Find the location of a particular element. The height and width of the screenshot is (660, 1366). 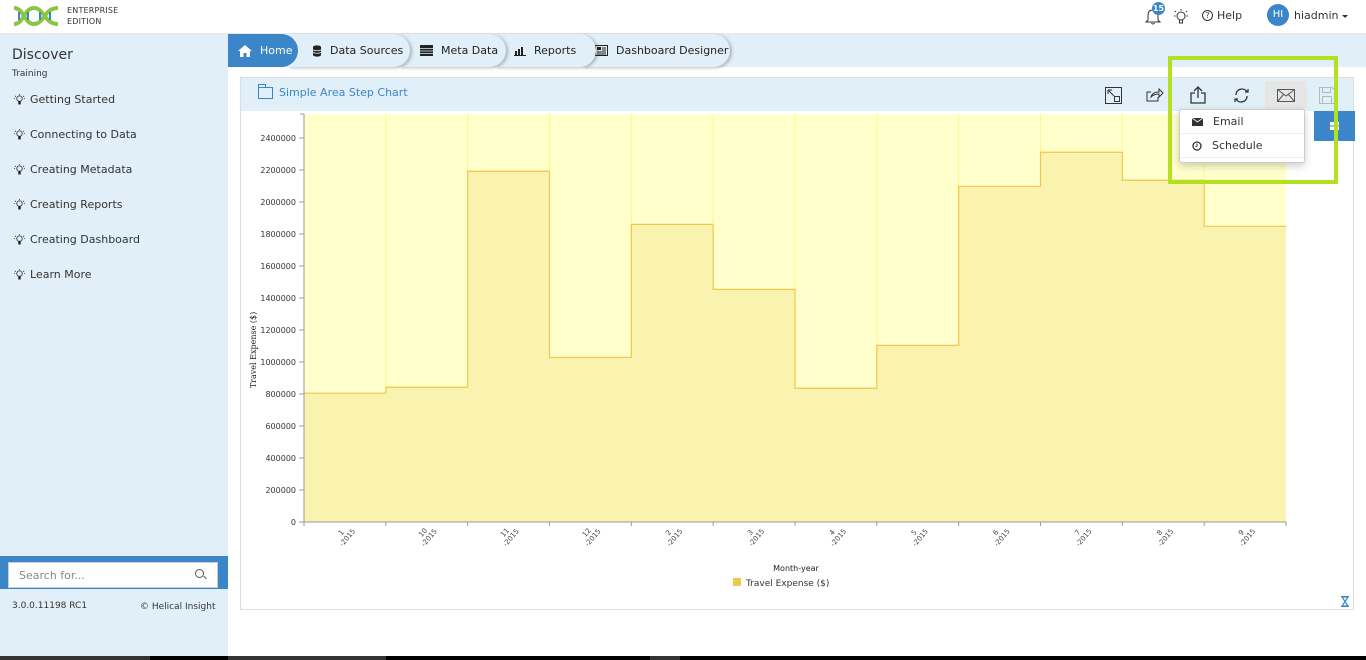

search-icon is located at coordinates (201, 575).